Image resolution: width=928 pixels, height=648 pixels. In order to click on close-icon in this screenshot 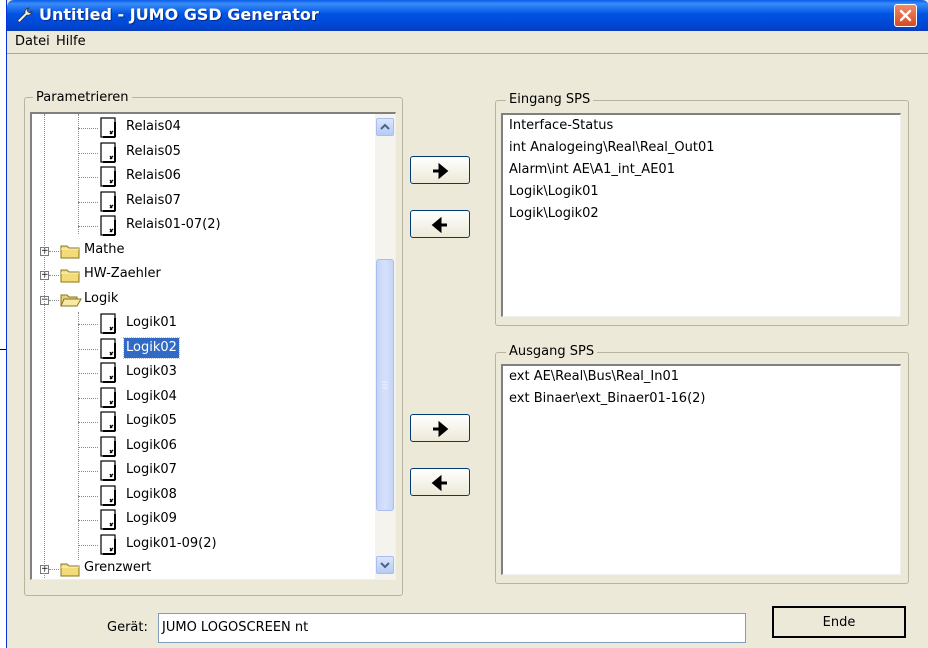, I will do `click(905, 15)`.